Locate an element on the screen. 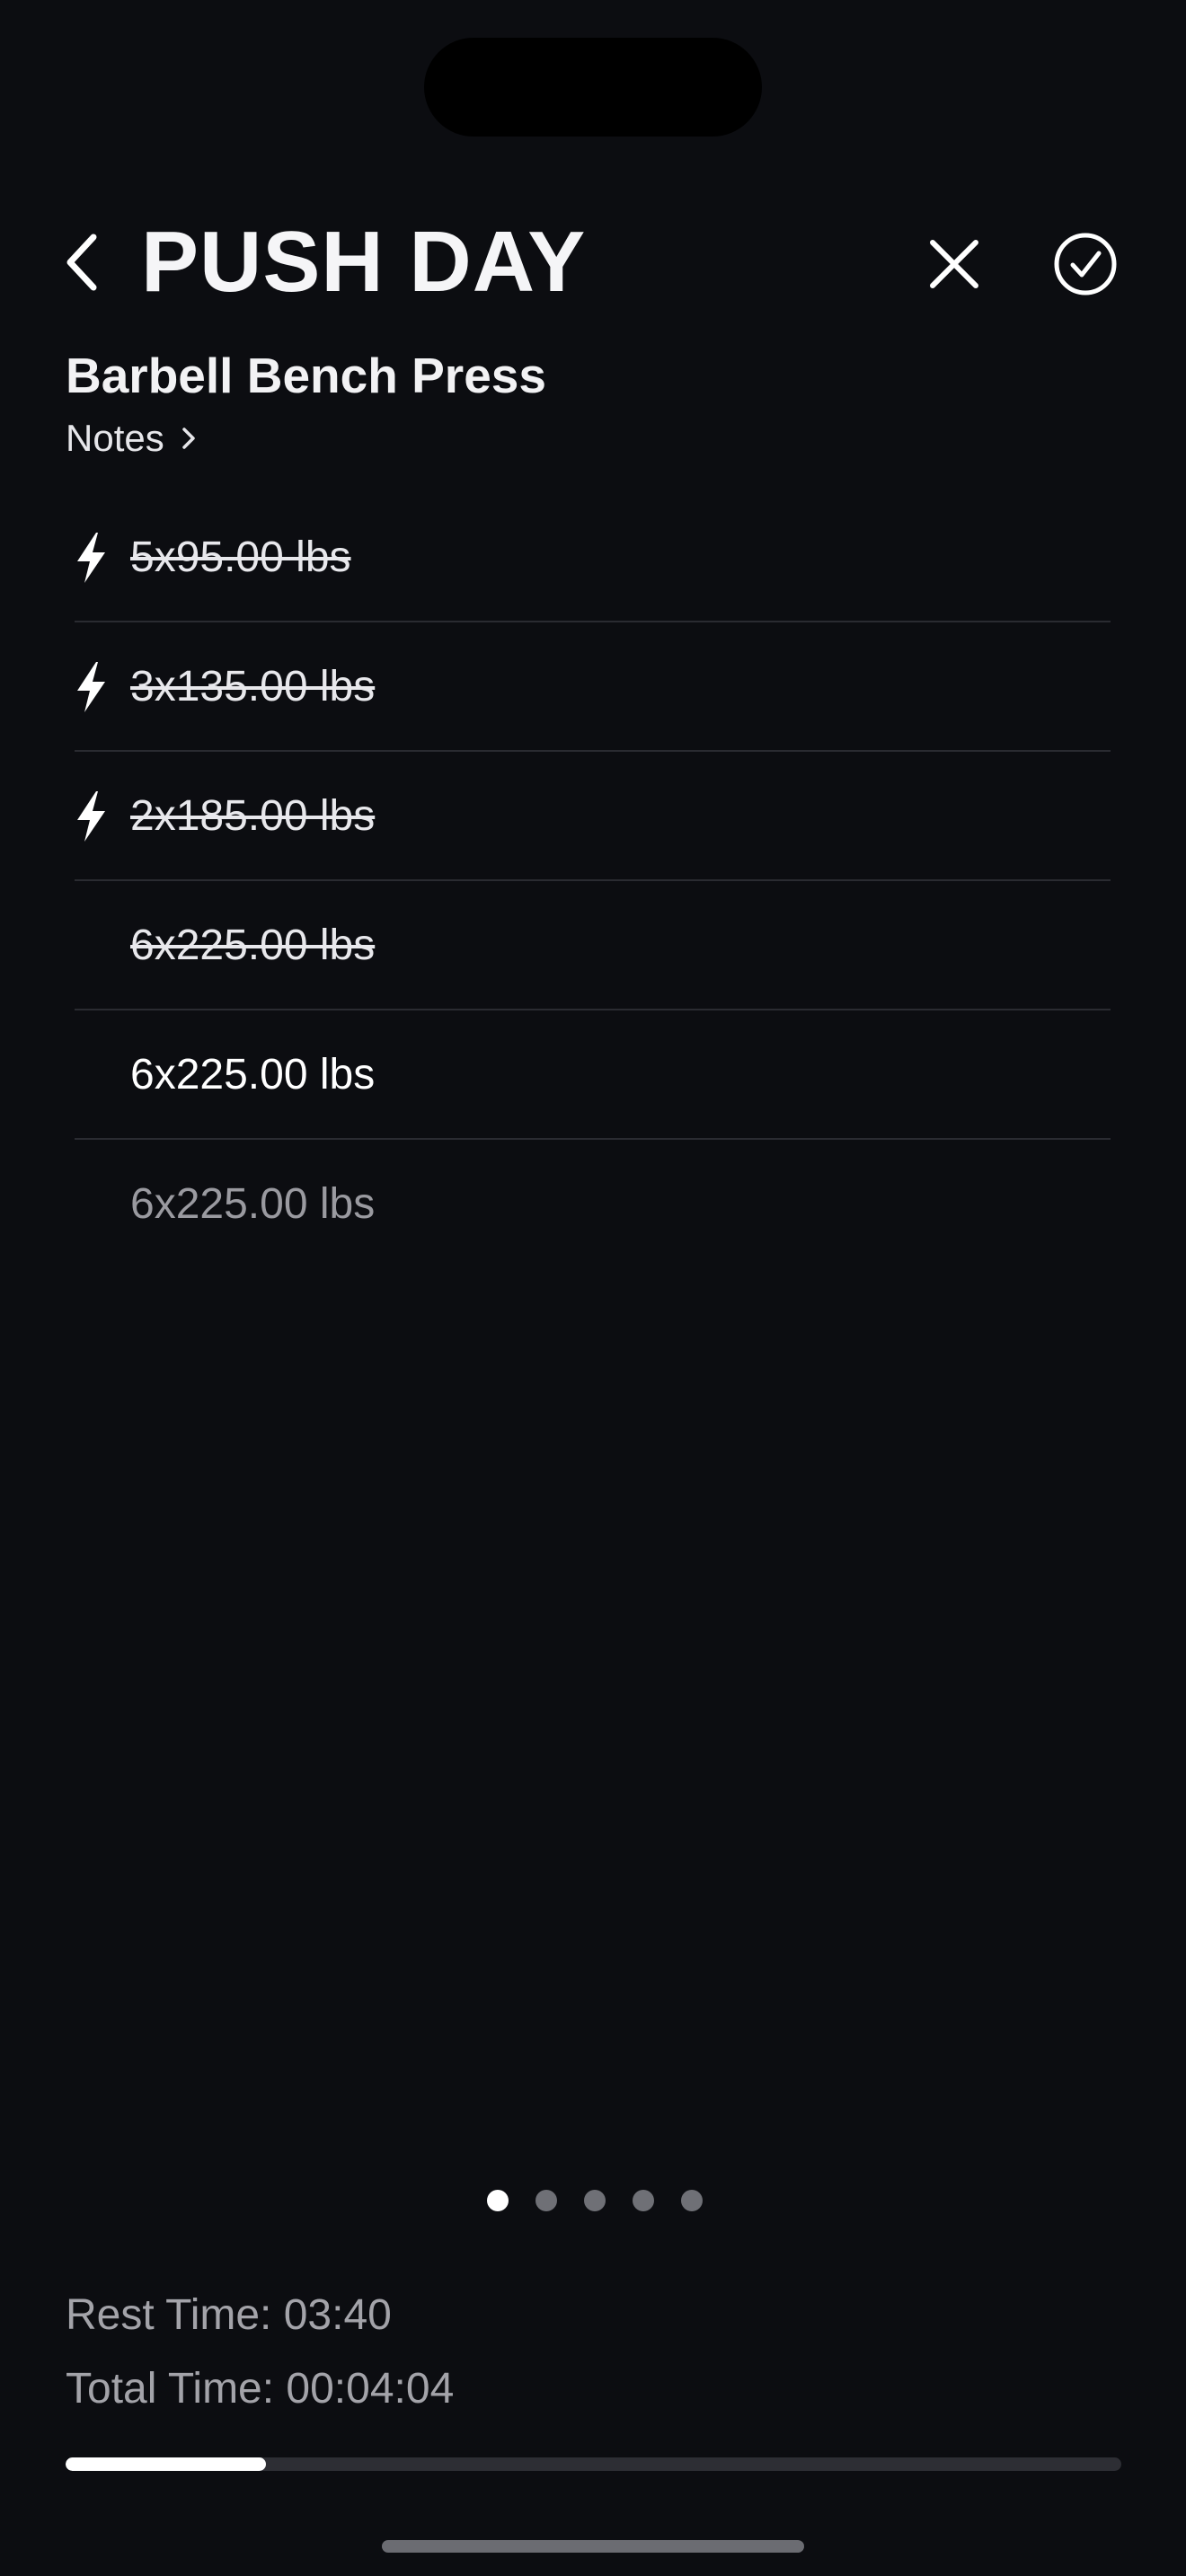 Image resolution: width=1186 pixels, height=2576 pixels. page-indicator is located at coordinates (595, 2200).